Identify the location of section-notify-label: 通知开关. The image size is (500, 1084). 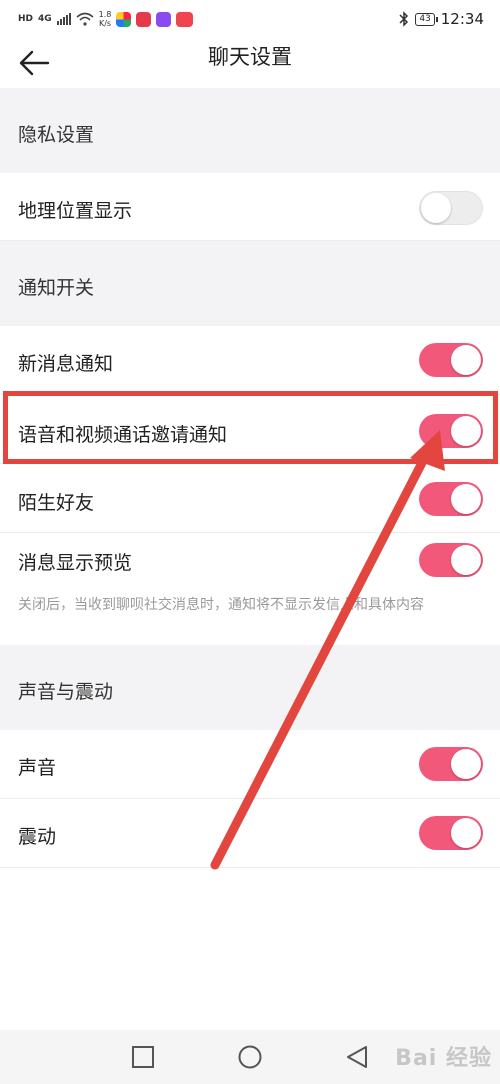
(56, 288).